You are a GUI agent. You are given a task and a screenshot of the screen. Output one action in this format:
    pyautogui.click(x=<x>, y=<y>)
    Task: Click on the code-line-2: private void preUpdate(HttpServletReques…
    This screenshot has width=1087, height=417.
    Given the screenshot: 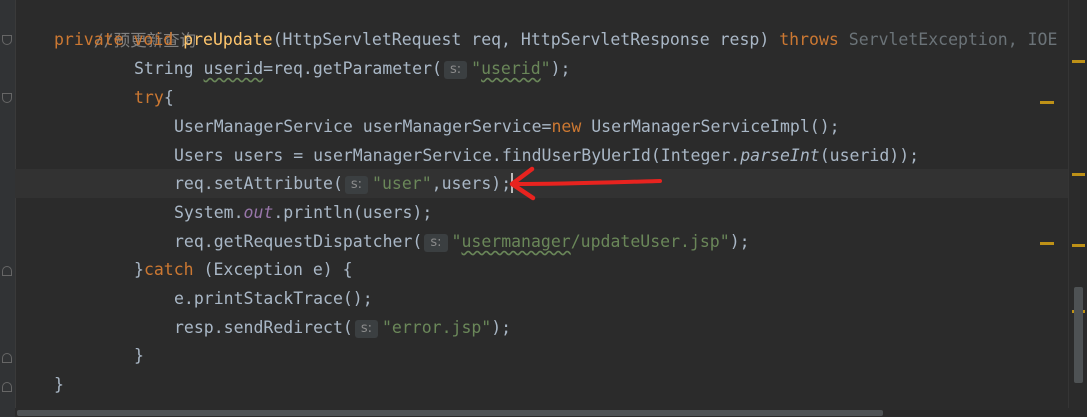 What is the action you would take?
    pyautogui.click(x=555, y=39)
    